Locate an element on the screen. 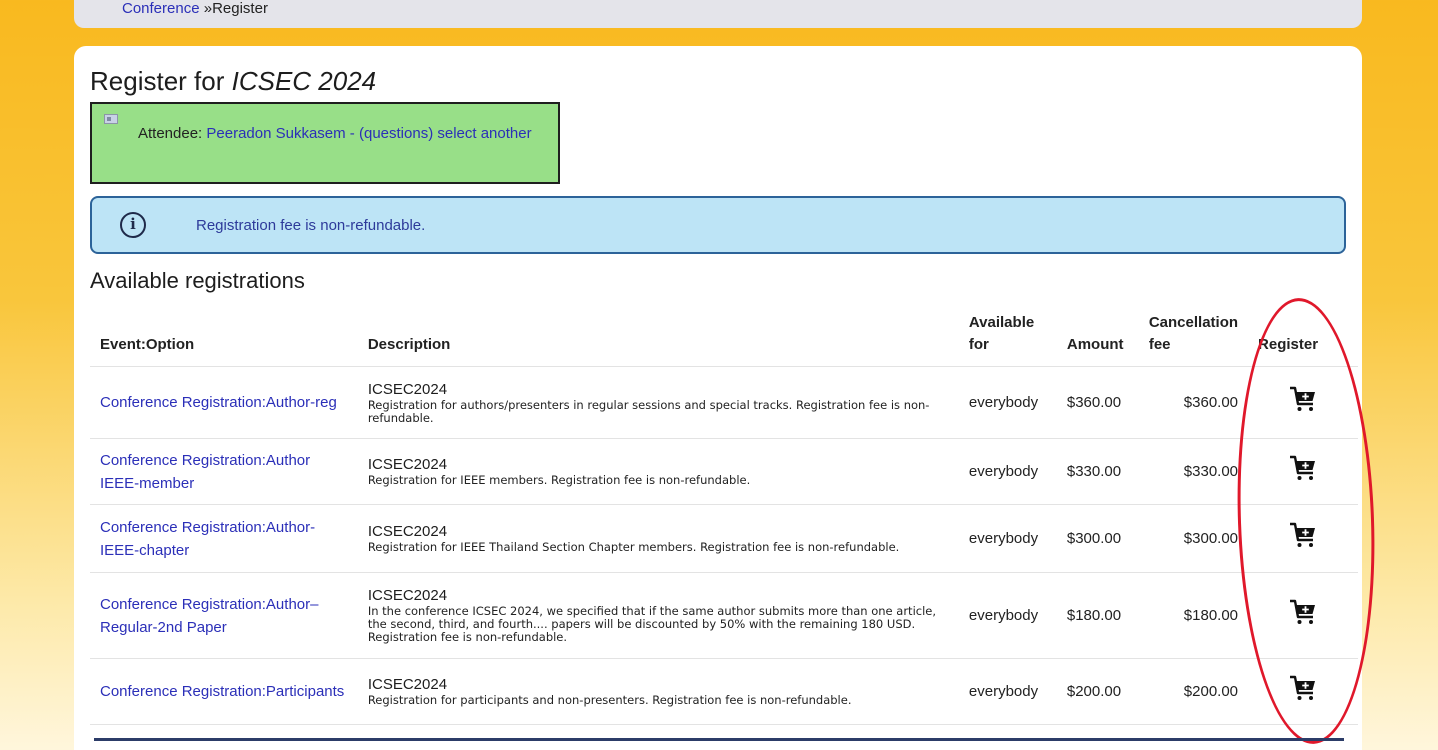 This screenshot has width=1438, height=750. info-icon: i is located at coordinates (133, 225).